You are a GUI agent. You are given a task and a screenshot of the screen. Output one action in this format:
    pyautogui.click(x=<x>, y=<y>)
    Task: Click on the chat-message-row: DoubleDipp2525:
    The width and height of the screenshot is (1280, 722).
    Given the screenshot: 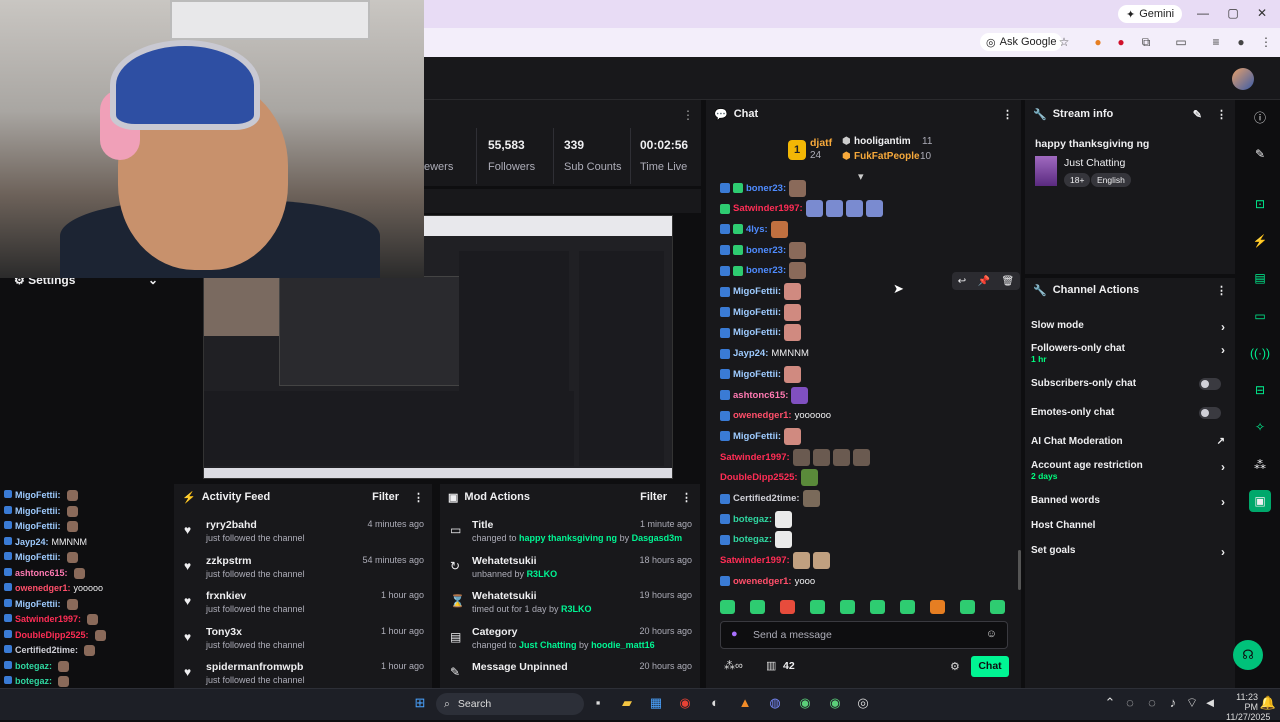 What is the action you would take?
    pyautogui.click(x=770, y=478)
    